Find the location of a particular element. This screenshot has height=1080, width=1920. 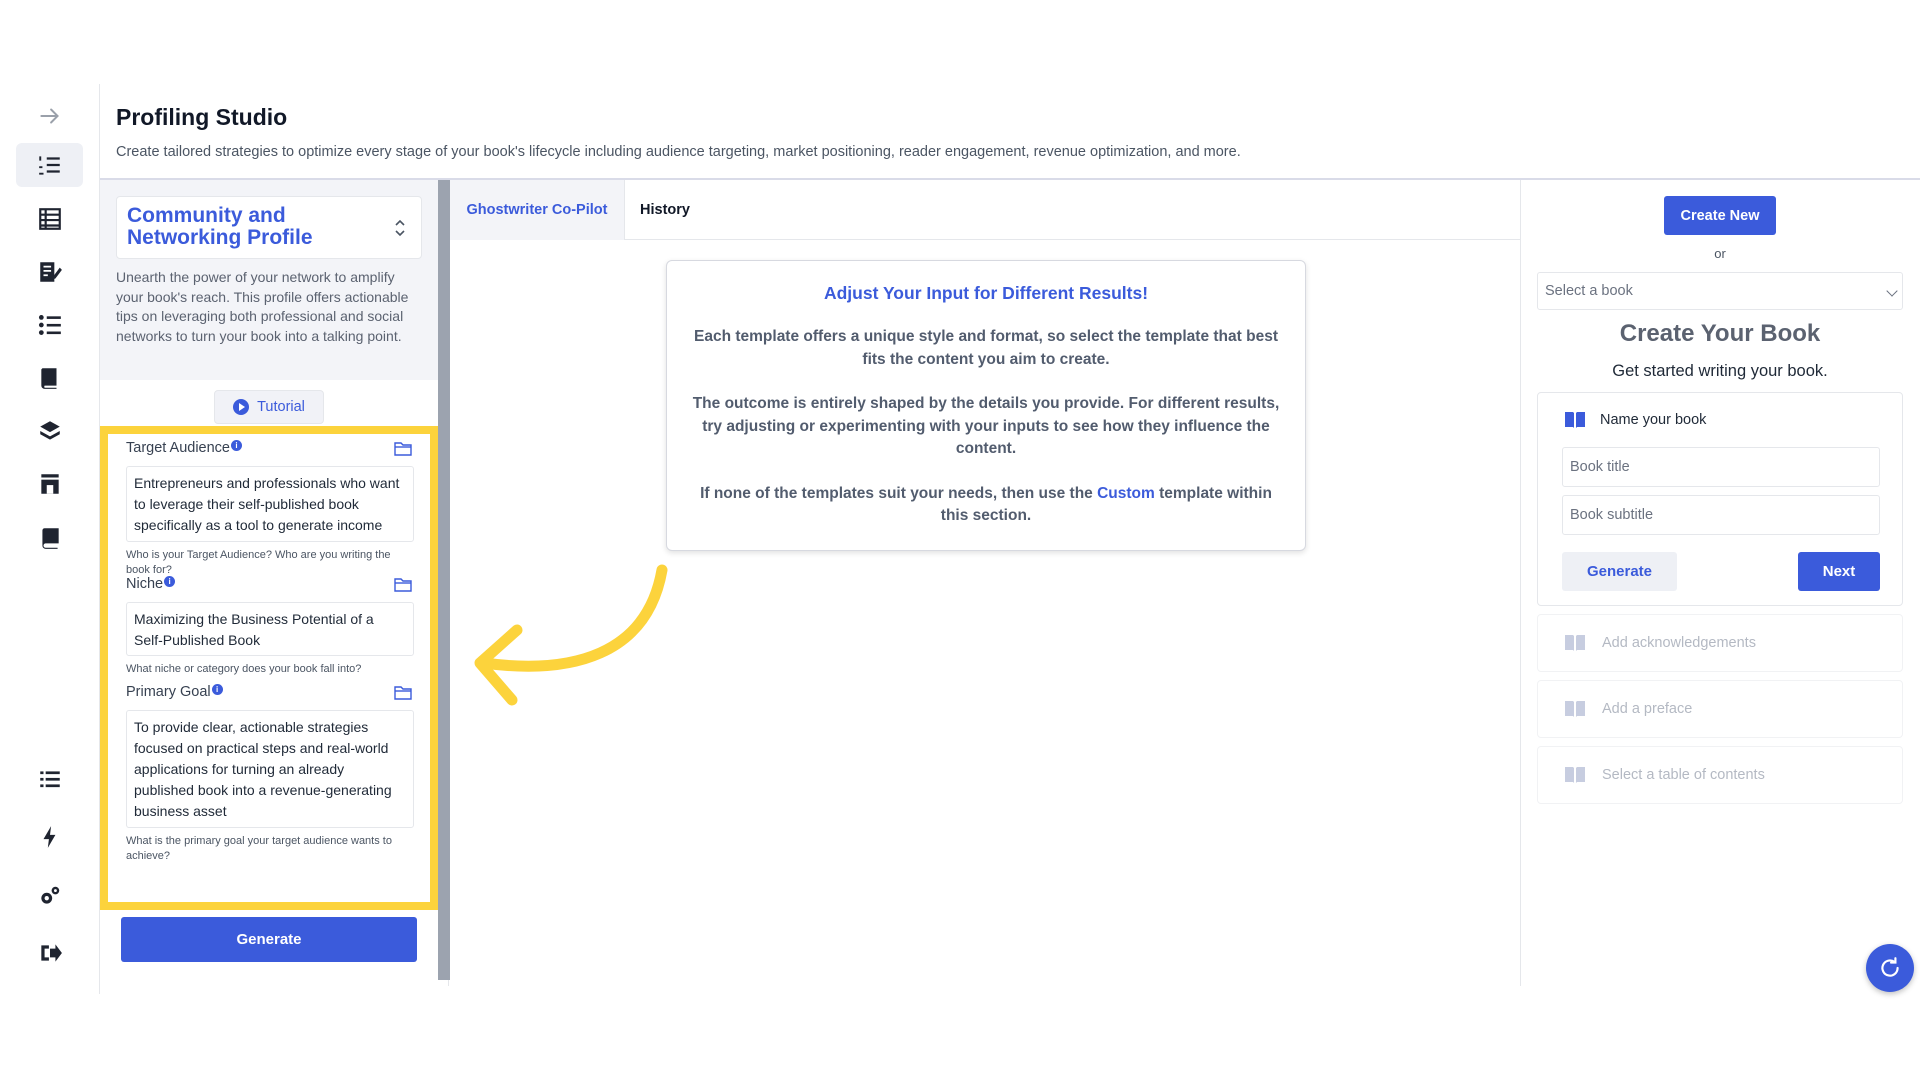

generate-button: Generate is located at coordinates (269, 939).